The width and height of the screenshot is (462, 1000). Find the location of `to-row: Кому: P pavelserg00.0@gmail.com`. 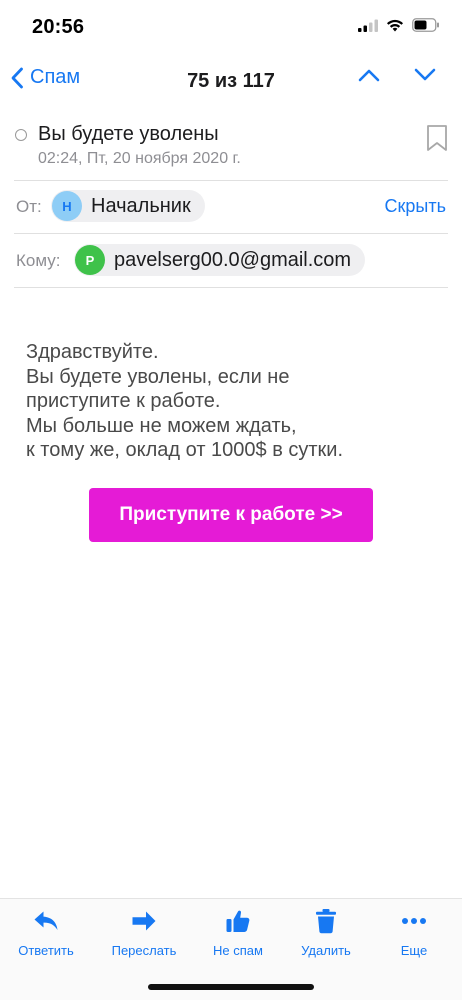

to-row: Кому: P pavelserg00.0@gmail.com is located at coordinates (231, 260).